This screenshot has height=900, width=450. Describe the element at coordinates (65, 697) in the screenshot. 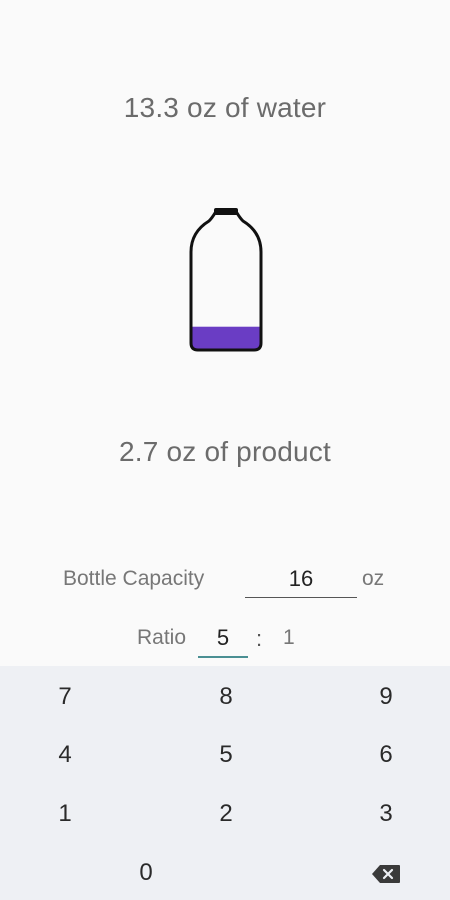

I see `key-7: 7` at that location.